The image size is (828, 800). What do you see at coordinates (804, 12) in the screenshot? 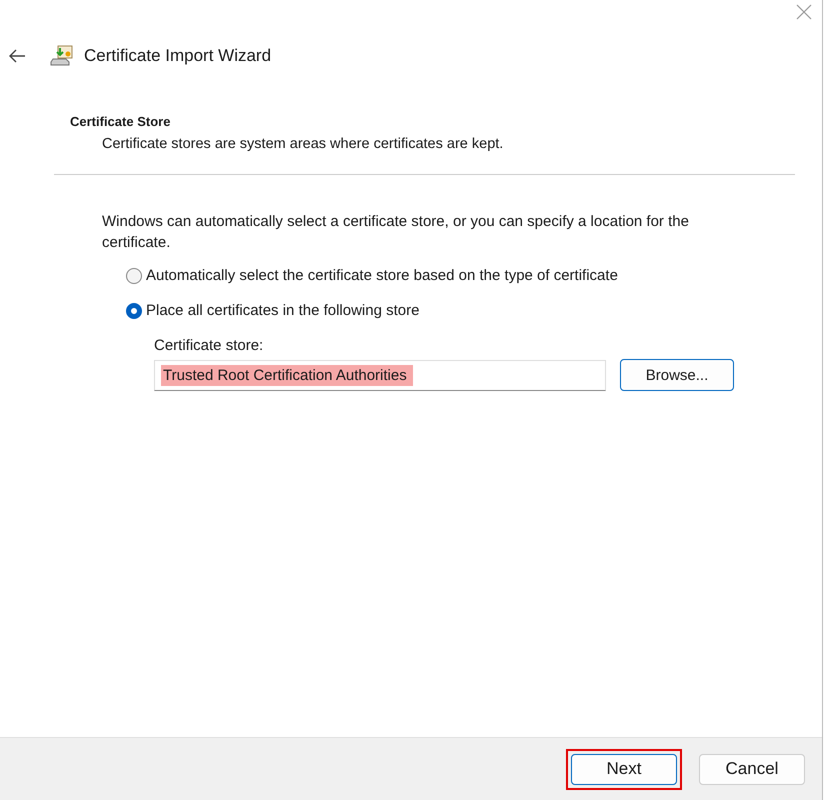
I see `close-icon` at bounding box center [804, 12].